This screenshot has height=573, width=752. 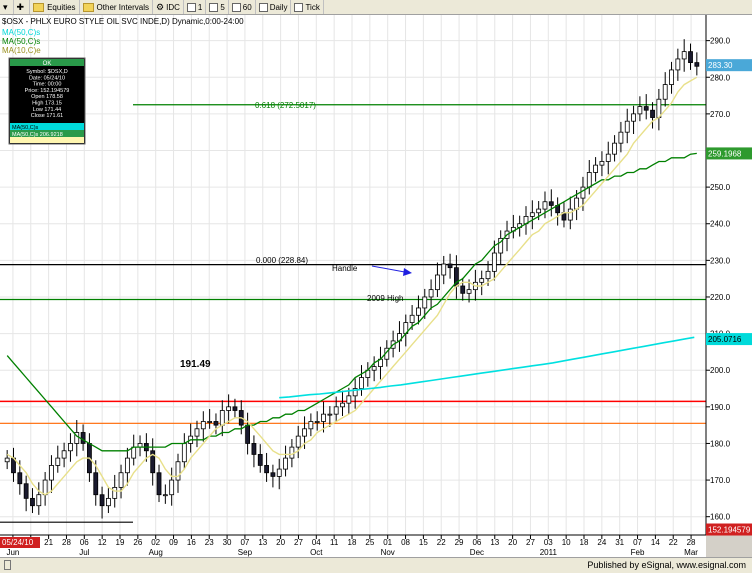 I want to click on data-window-header: OK, so click(x=47, y=64).